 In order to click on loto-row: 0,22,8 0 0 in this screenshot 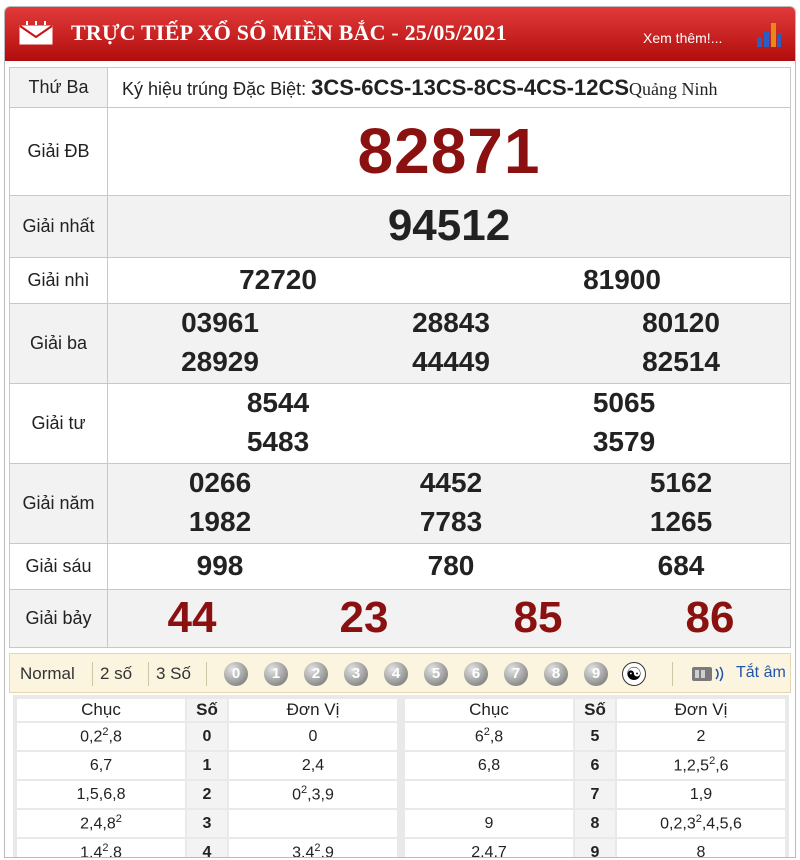, I will do `click(207, 736)`.